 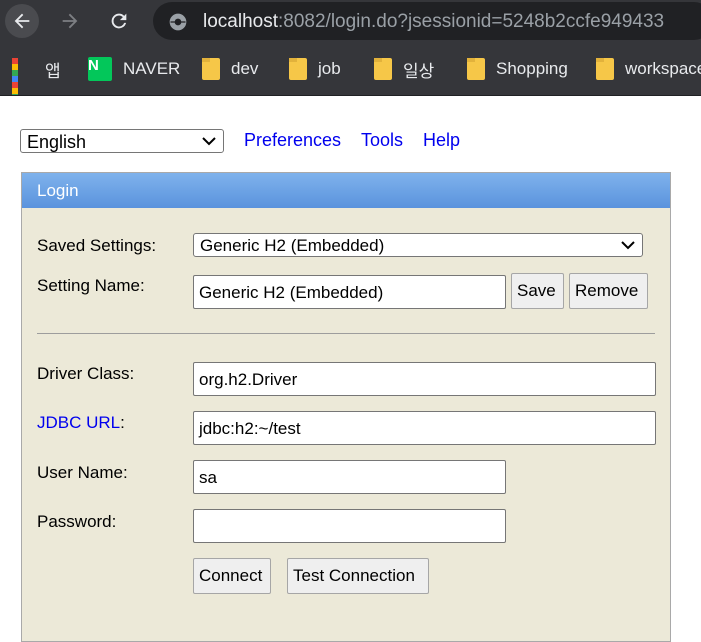 I want to click on reload-button, so click(x=119, y=21).